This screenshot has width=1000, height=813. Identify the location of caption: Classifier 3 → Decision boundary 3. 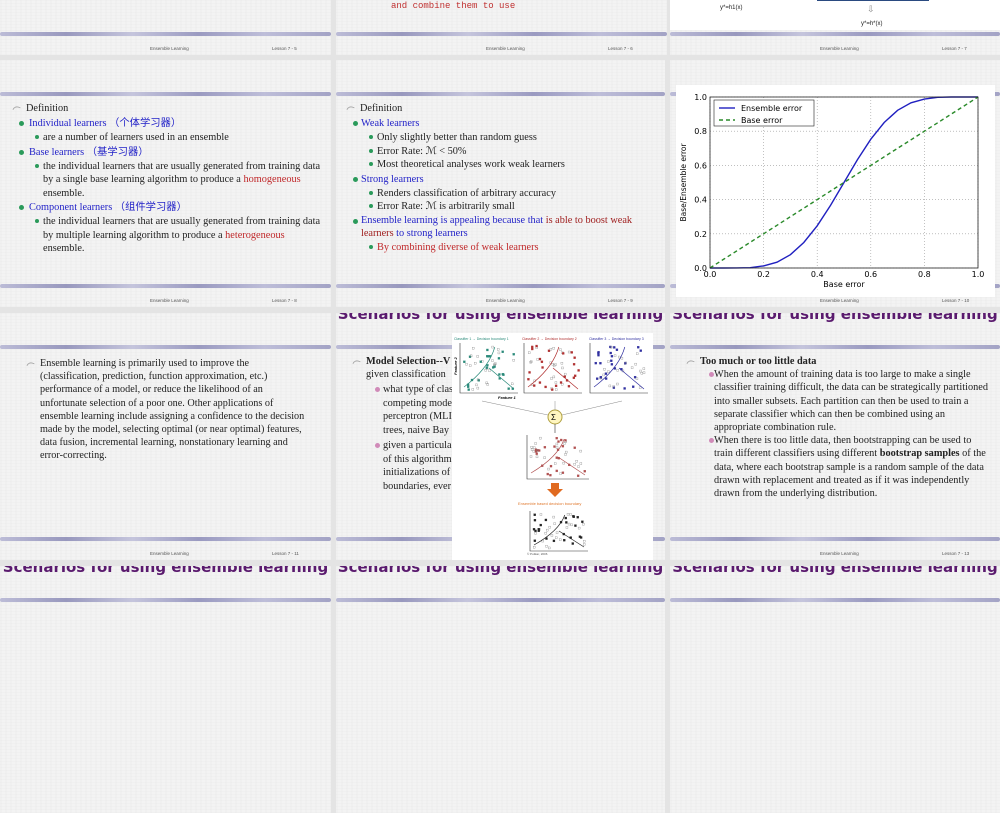
(616, 339).